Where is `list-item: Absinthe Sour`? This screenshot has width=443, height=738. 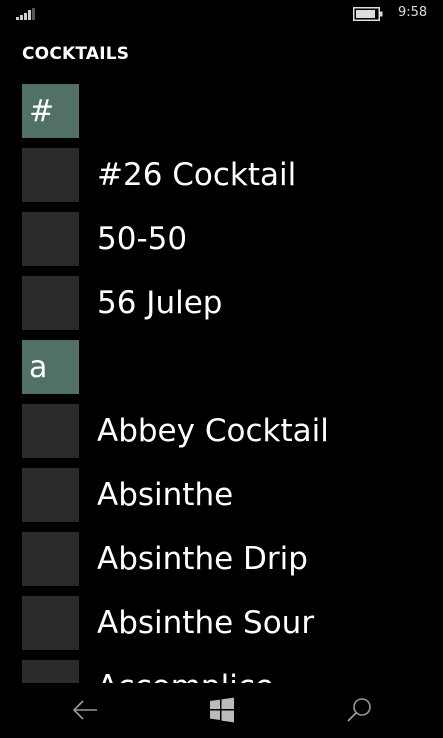 list-item: Absinthe Sour is located at coordinates (168, 623).